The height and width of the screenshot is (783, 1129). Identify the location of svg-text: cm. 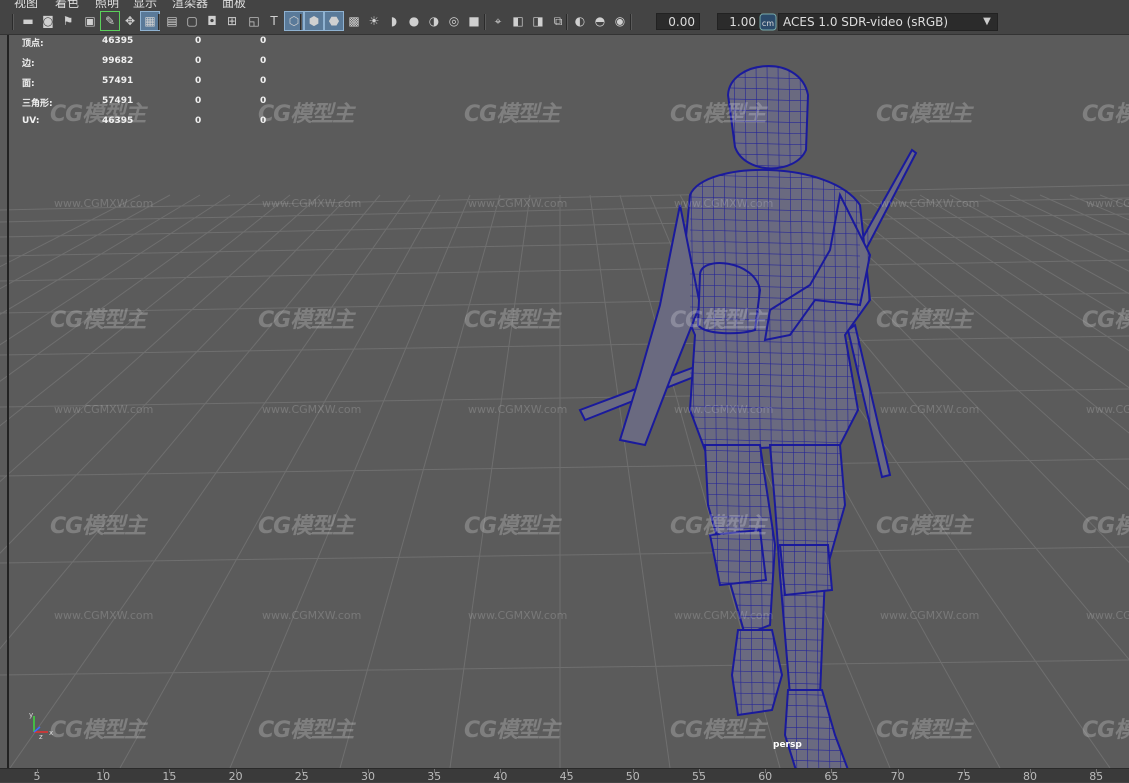
(768, 23).